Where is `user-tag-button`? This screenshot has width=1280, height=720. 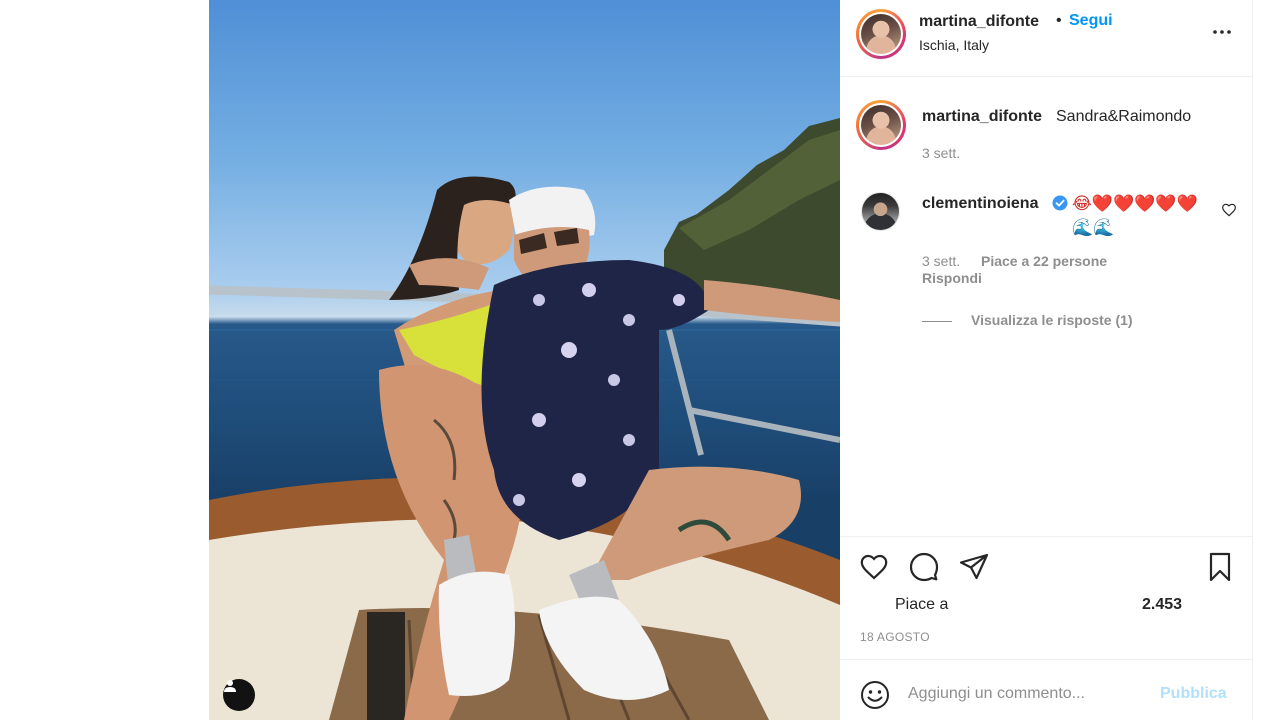 user-tag-button is located at coordinates (239, 695).